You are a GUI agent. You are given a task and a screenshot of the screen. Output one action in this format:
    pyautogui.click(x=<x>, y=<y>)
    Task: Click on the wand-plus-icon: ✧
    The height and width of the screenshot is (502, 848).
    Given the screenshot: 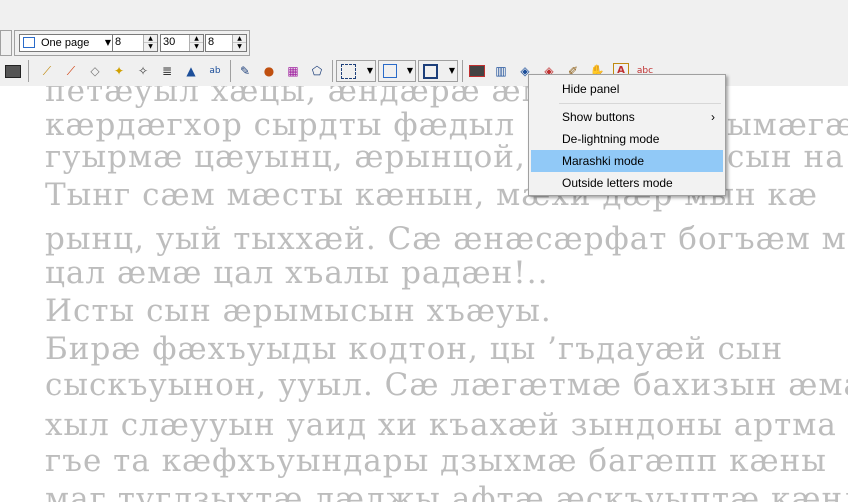 What is the action you would take?
    pyautogui.click(x=143, y=71)
    